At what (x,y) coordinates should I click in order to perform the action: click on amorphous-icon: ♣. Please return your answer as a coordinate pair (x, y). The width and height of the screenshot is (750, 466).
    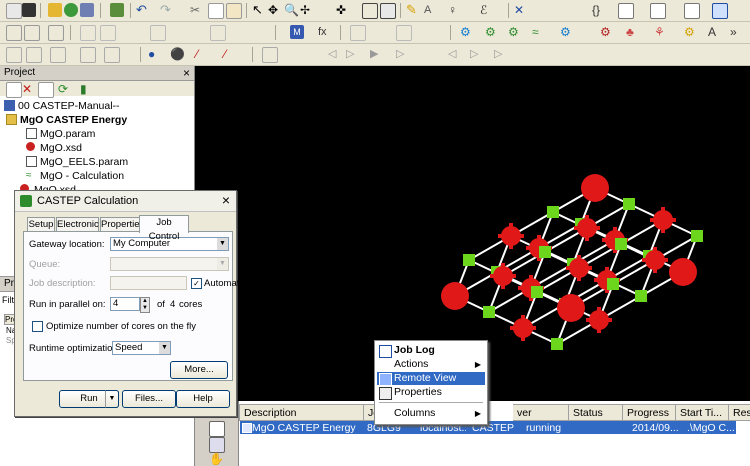
    Looking at the image, I should click on (633, 32).